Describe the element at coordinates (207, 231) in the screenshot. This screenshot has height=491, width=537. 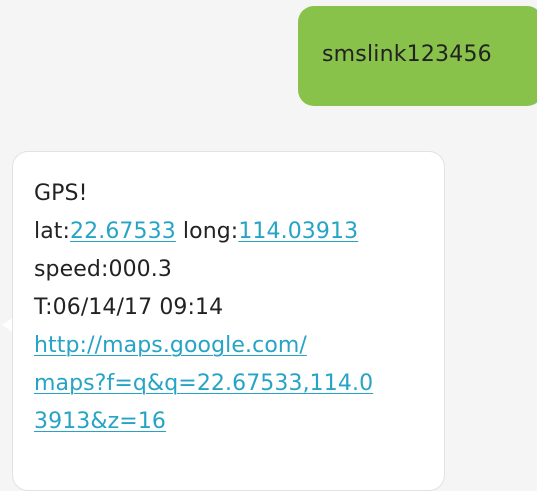
I see `long-label: long:` at that location.